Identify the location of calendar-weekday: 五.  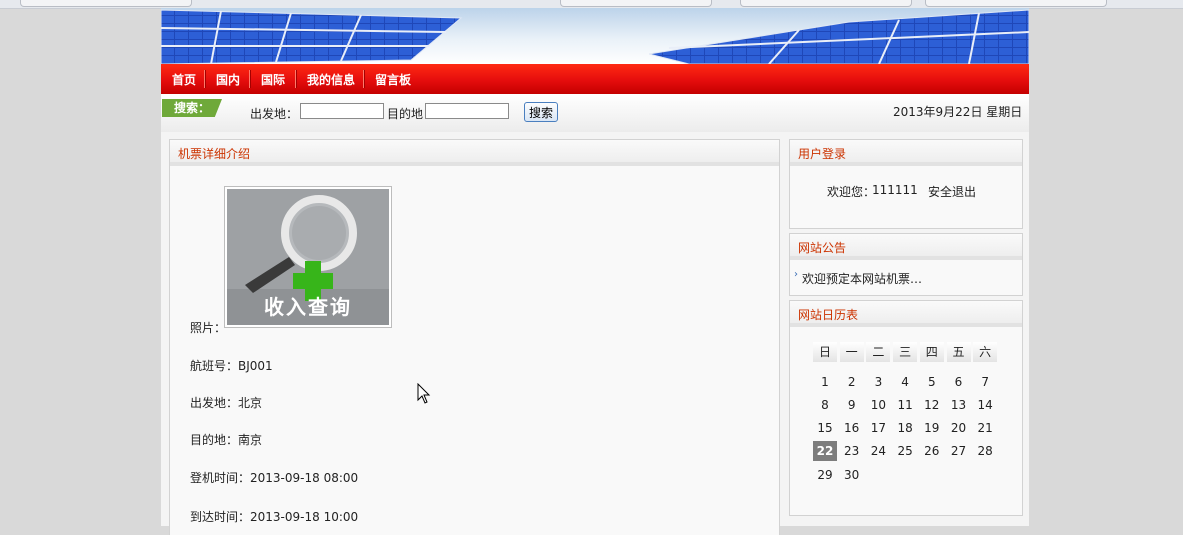
(958, 352).